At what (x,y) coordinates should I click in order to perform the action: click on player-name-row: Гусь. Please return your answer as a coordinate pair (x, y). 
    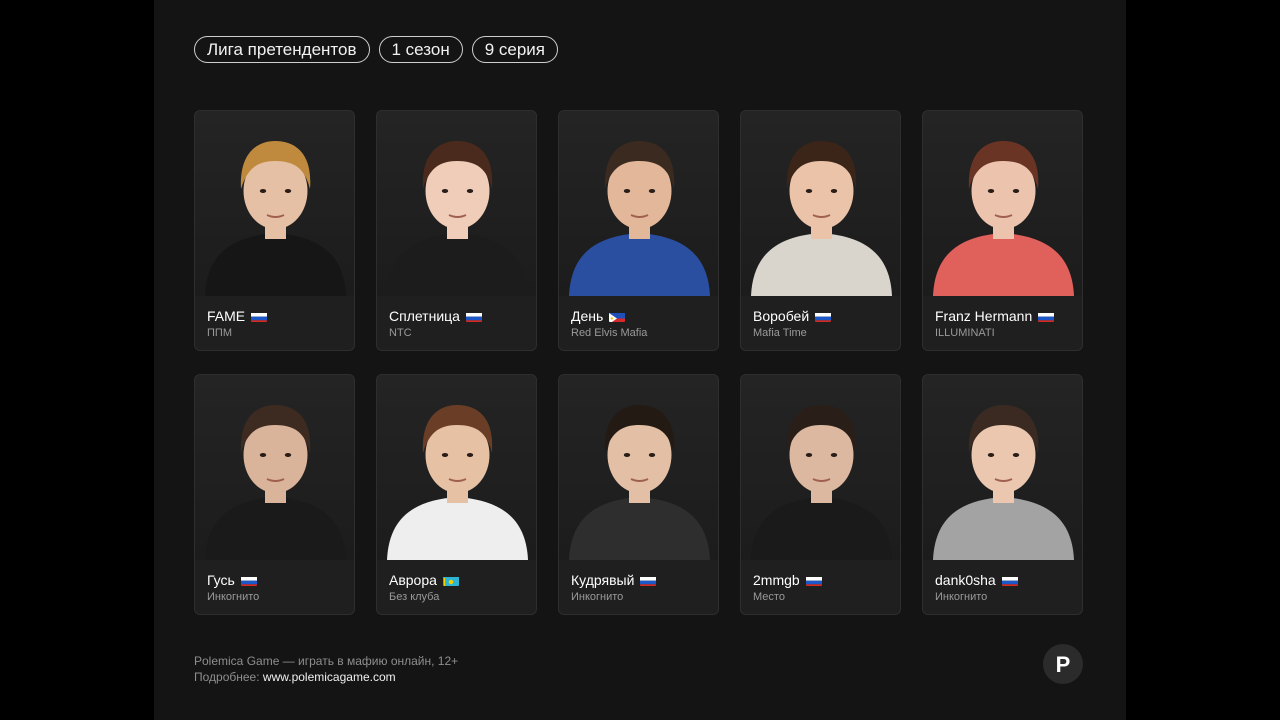
    Looking at the image, I should click on (232, 580).